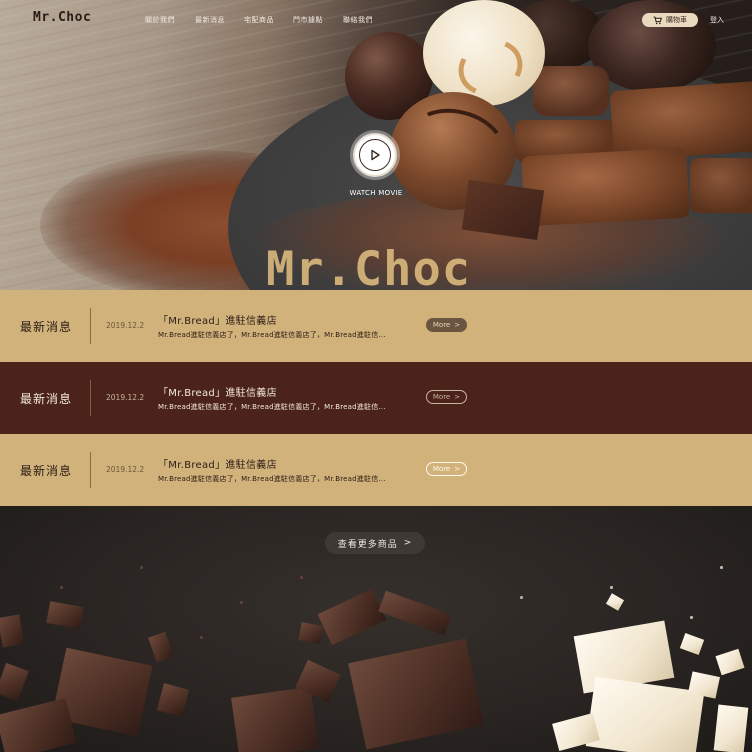  What do you see at coordinates (308, 20) in the screenshot?
I see `nav-link-stores: 門市據點` at bounding box center [308, 20].